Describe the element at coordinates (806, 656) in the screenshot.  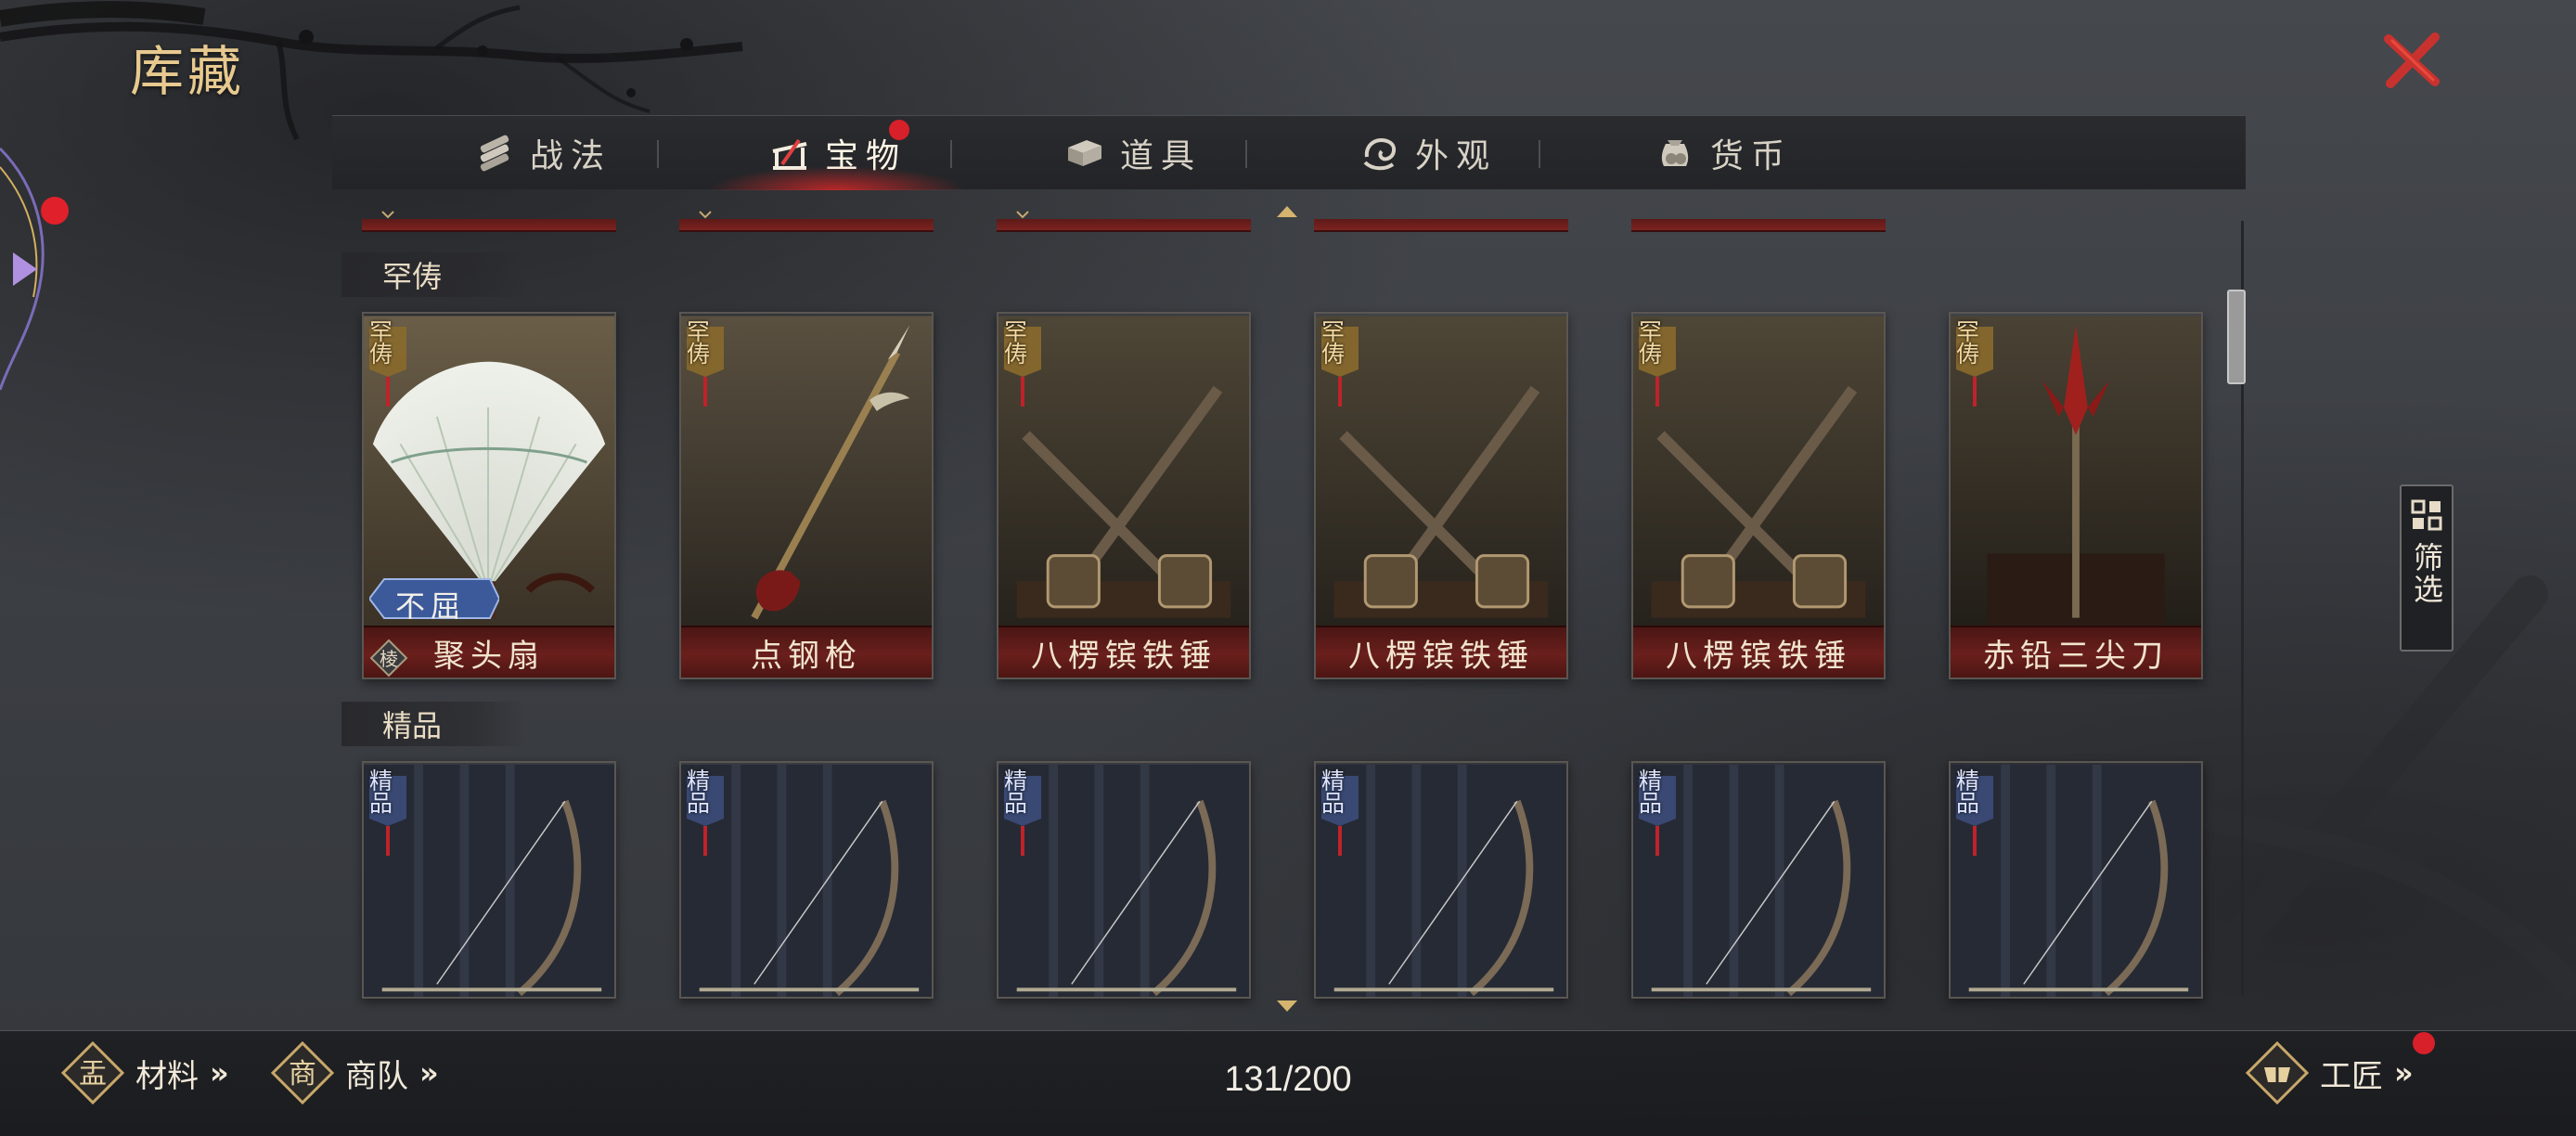
I see `item-name-text: 点钢枪` at that location.